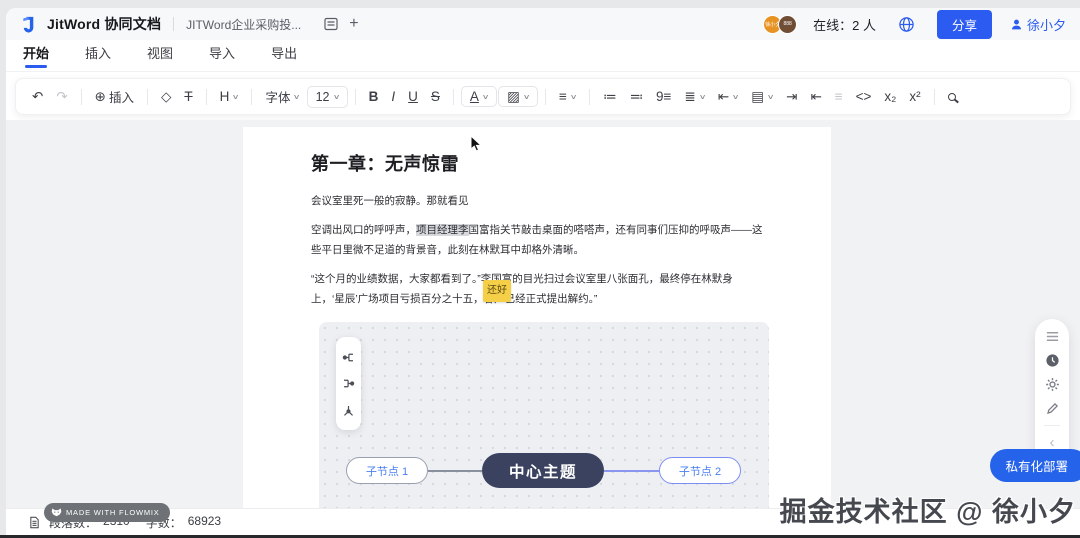 Image resolution: width=1080 pixels, height=538 pixels. What do you see at coordinates (1052, 336) in the screenshot?
I see `outline-icon` at bounding box center [1052, 336].